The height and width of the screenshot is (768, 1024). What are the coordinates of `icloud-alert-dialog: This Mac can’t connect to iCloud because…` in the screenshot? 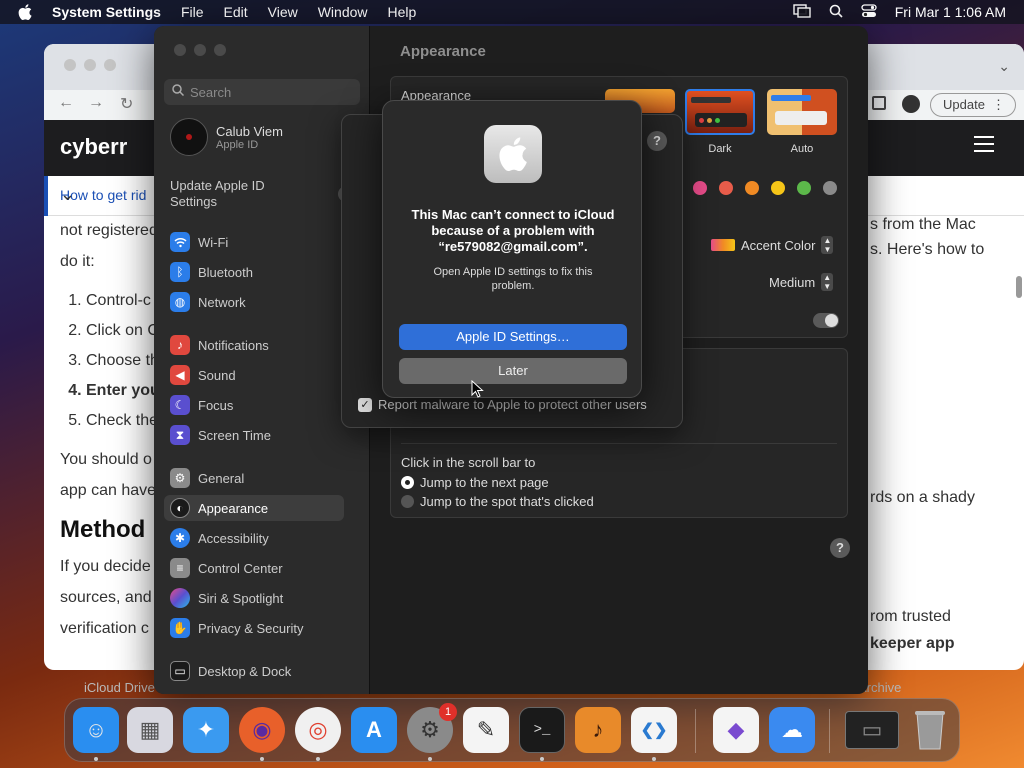 It's located at (512, 249).